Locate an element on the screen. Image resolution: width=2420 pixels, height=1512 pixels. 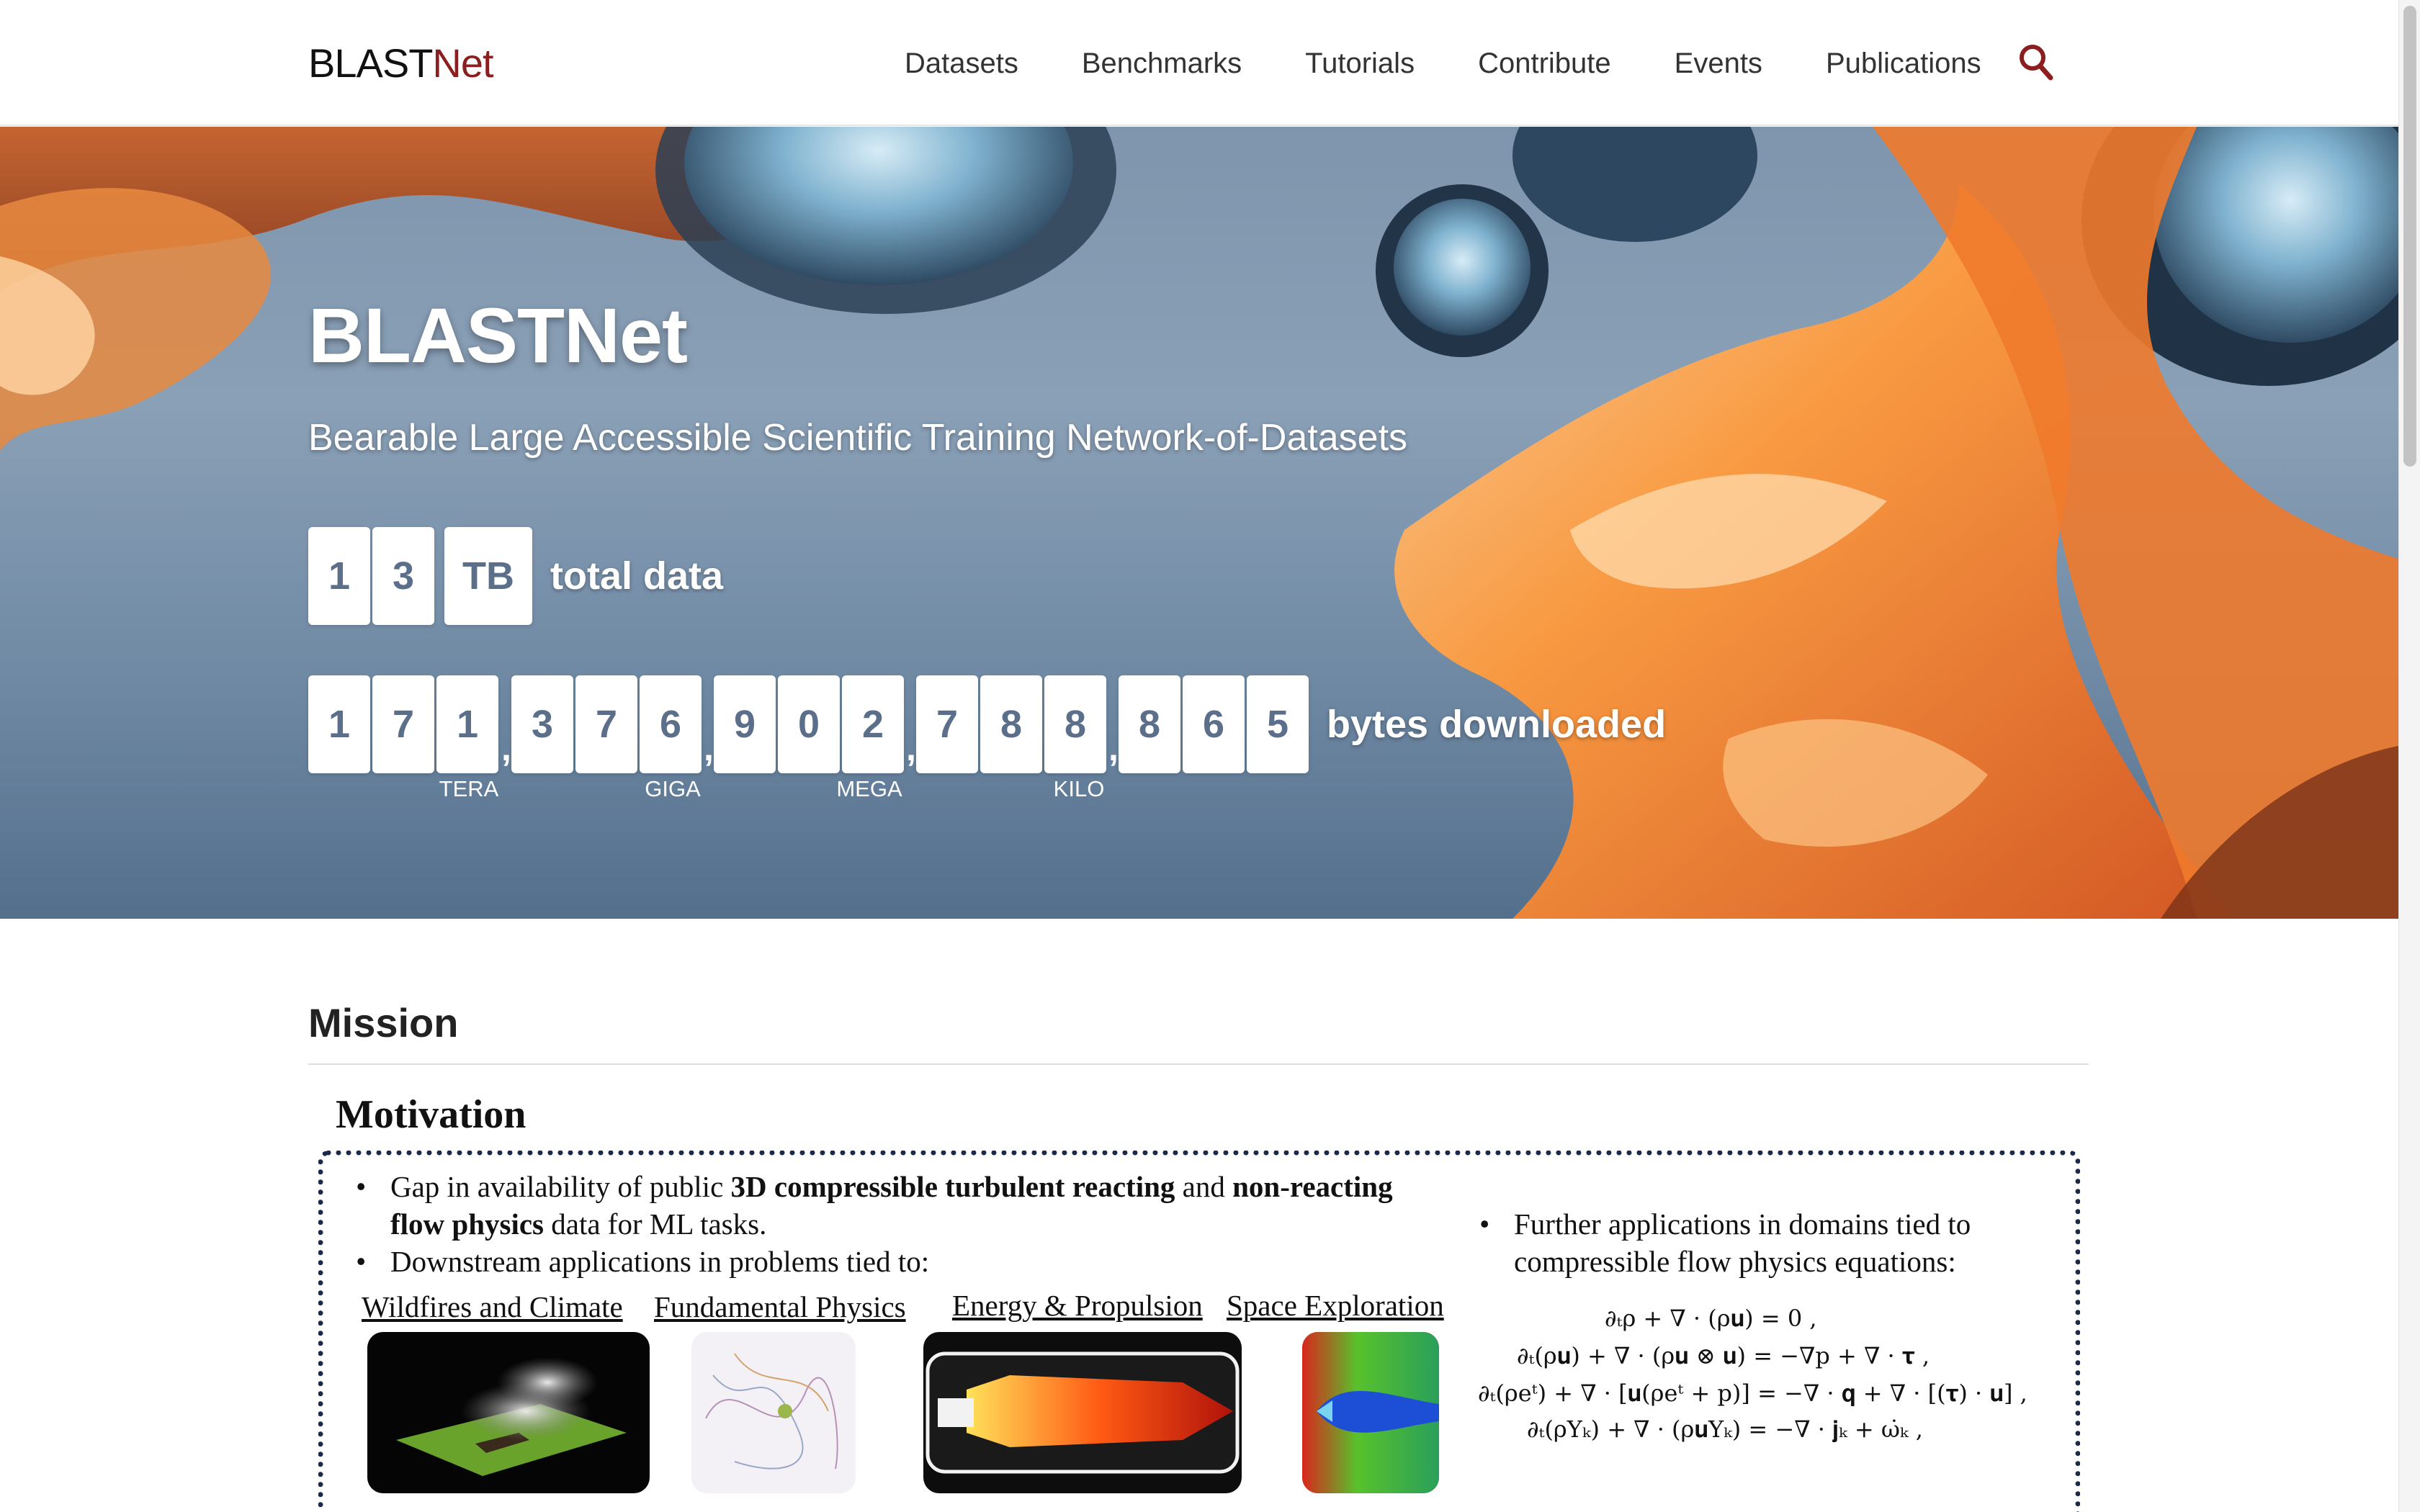
bullet-text: Gap in availability of public is located at coordinates (560, 1186).